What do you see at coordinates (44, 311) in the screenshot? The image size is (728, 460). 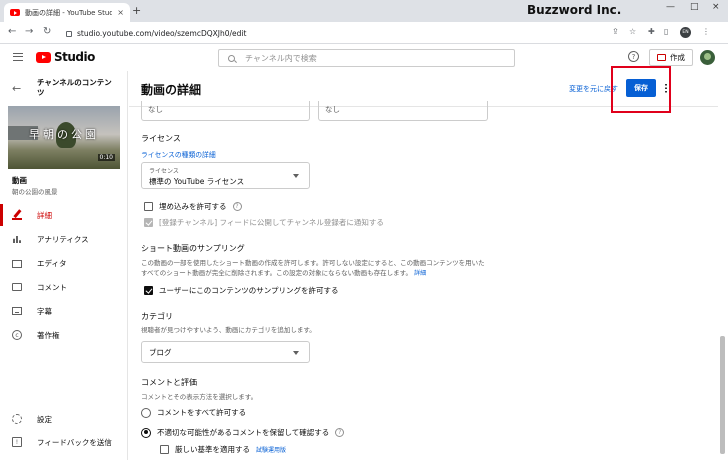 I see `sidebar-item-label: 字幕` at bounding box center [44, 311].